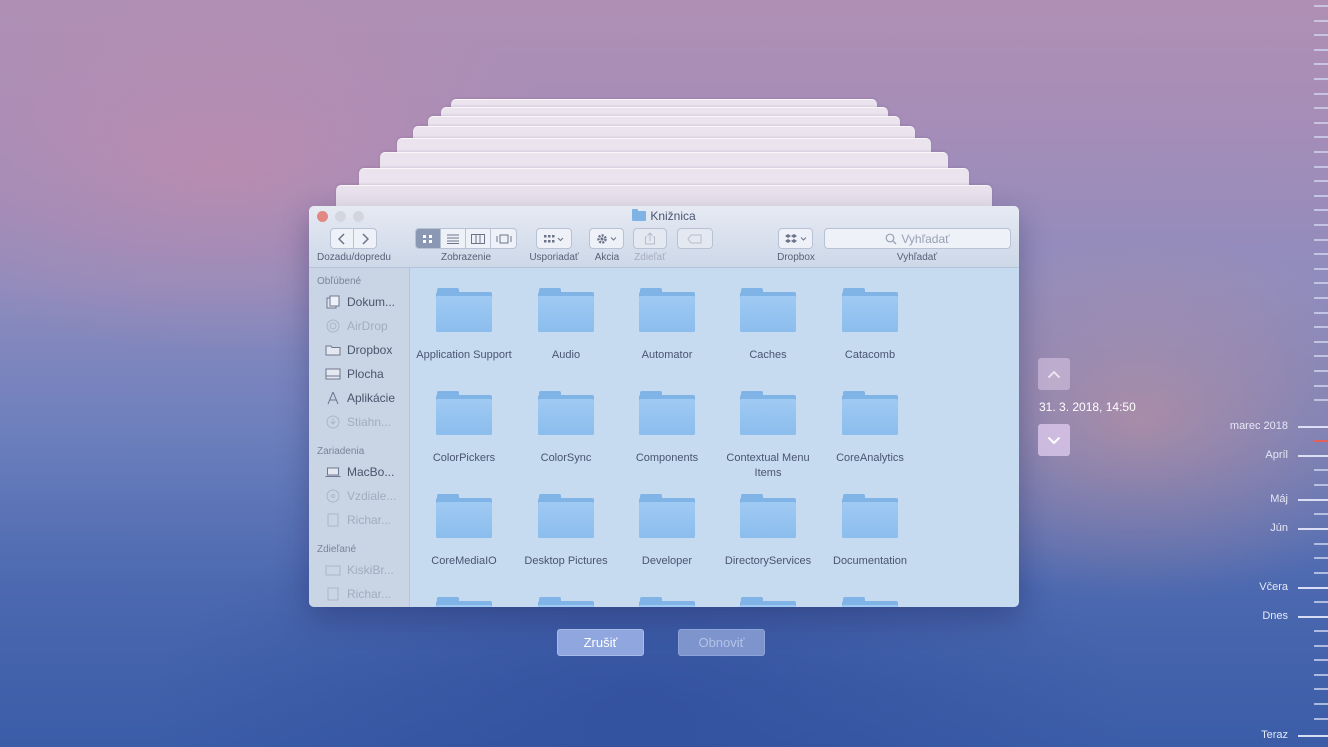 The image size is (1328, 747). What do you see at coordinates (768, 531) in the screenshot?
I see `folder-item: DirectoryServices` at bounding box center [768, 531].